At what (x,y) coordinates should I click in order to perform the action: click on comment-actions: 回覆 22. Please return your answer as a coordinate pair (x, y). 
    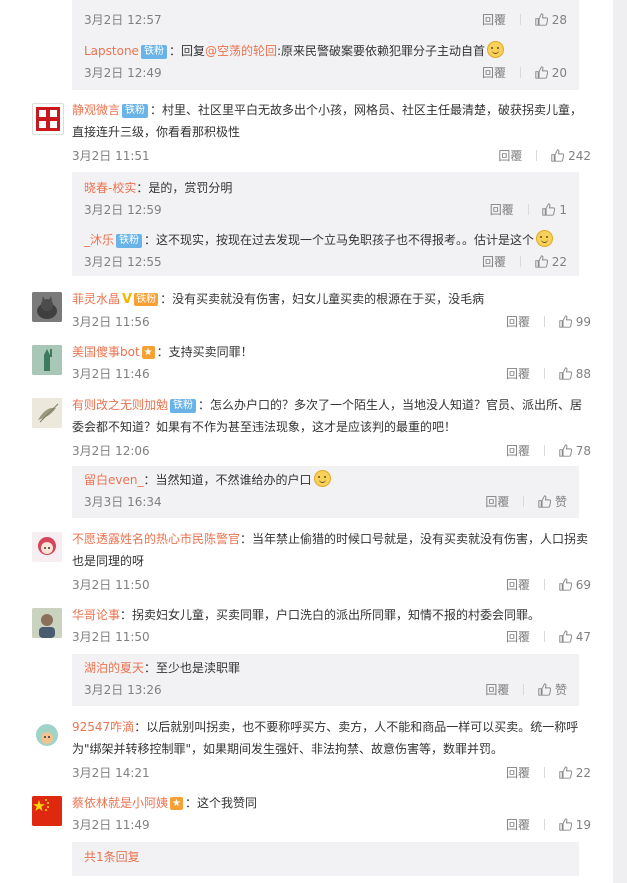
    Looking at the image, I should click on (548, 773).